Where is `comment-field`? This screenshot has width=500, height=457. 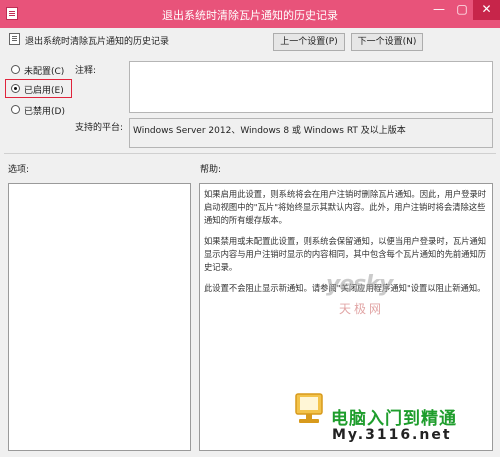
comment-field is located at coordinates (311, 87).